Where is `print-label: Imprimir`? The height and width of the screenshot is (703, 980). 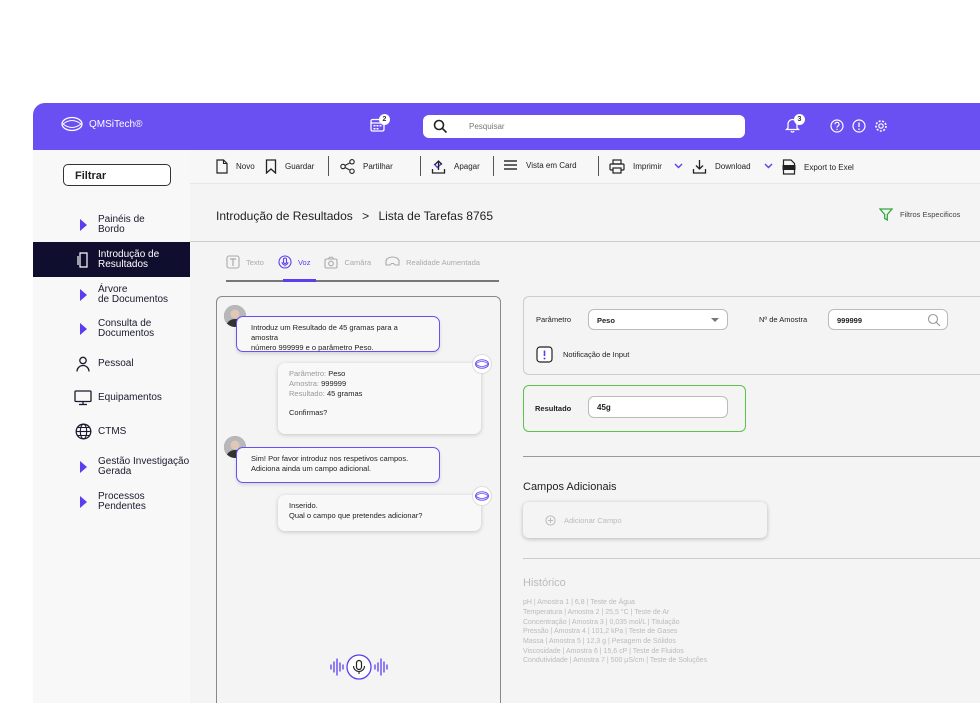 print-label: Imprimir is located at coordinates (647, 166).